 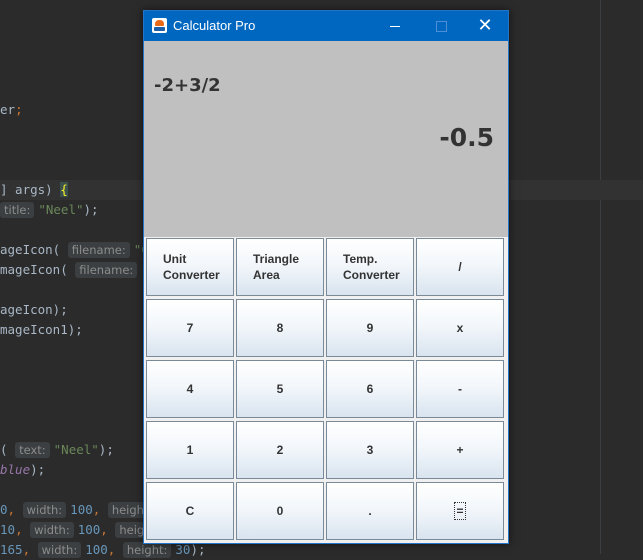 I want to click on code-line: mageIcon( filename:"C:, so click(x=82, y=270).